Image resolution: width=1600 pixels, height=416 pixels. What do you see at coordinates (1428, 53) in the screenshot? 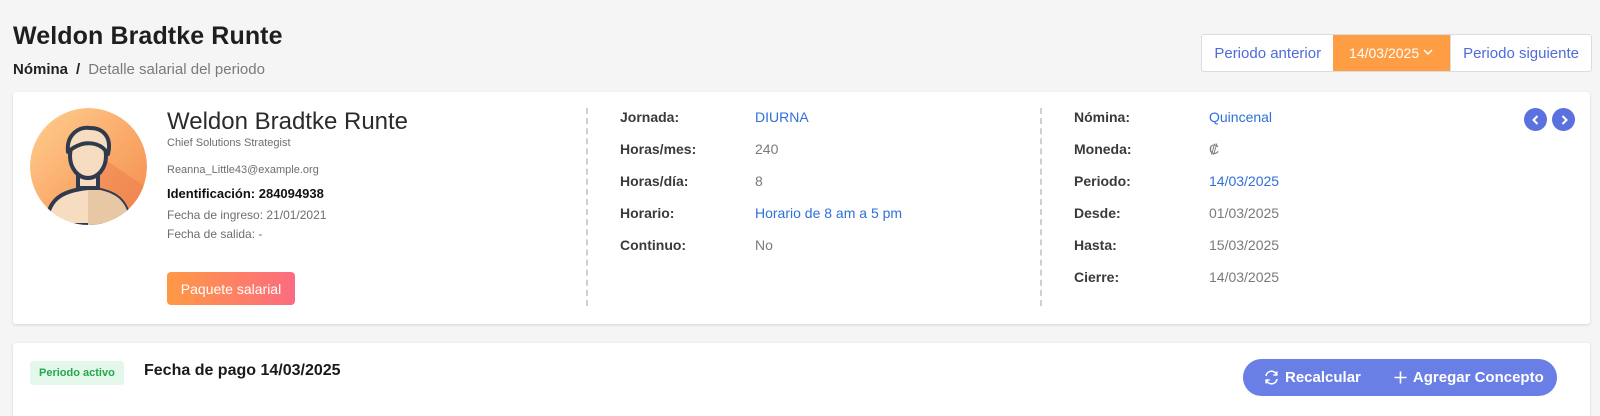
I see `chevron-down-icon` at bounding box center [1428, 53].